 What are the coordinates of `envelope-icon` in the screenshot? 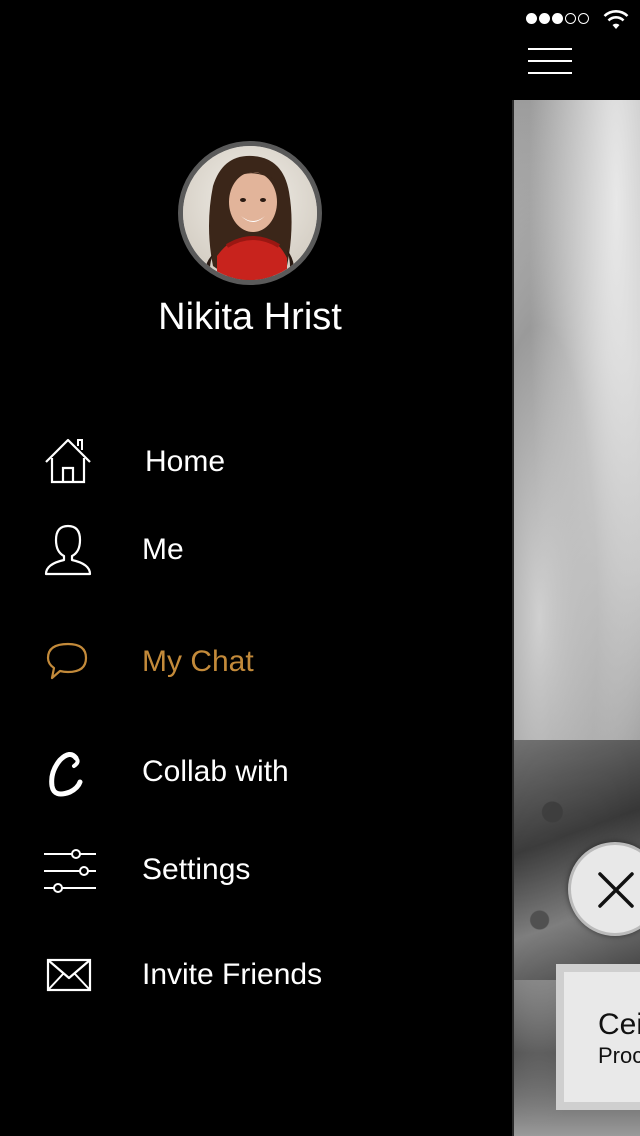 It's located at (69, 975).